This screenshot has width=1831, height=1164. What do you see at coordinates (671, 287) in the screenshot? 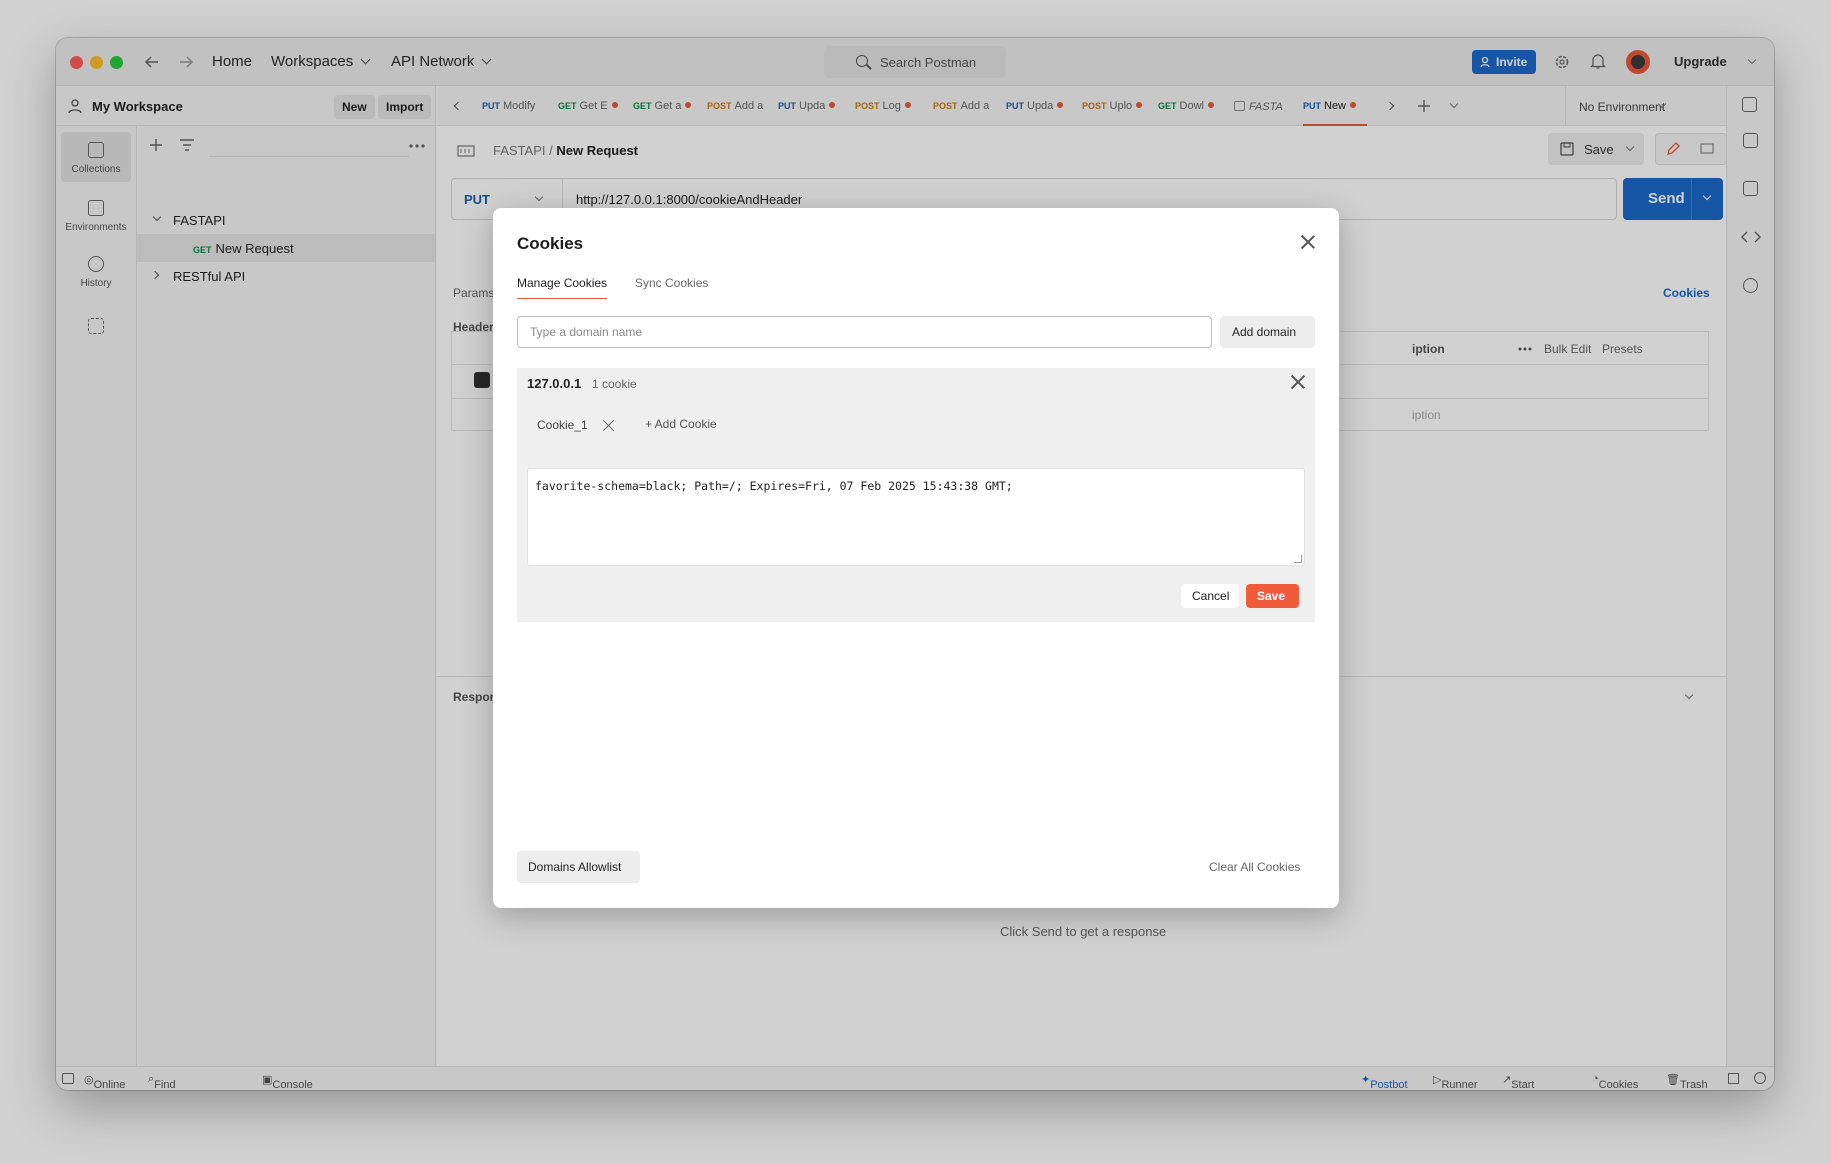
I see `tab-sync-cookies: Sync Cookies` at bounding box center [671, 287].